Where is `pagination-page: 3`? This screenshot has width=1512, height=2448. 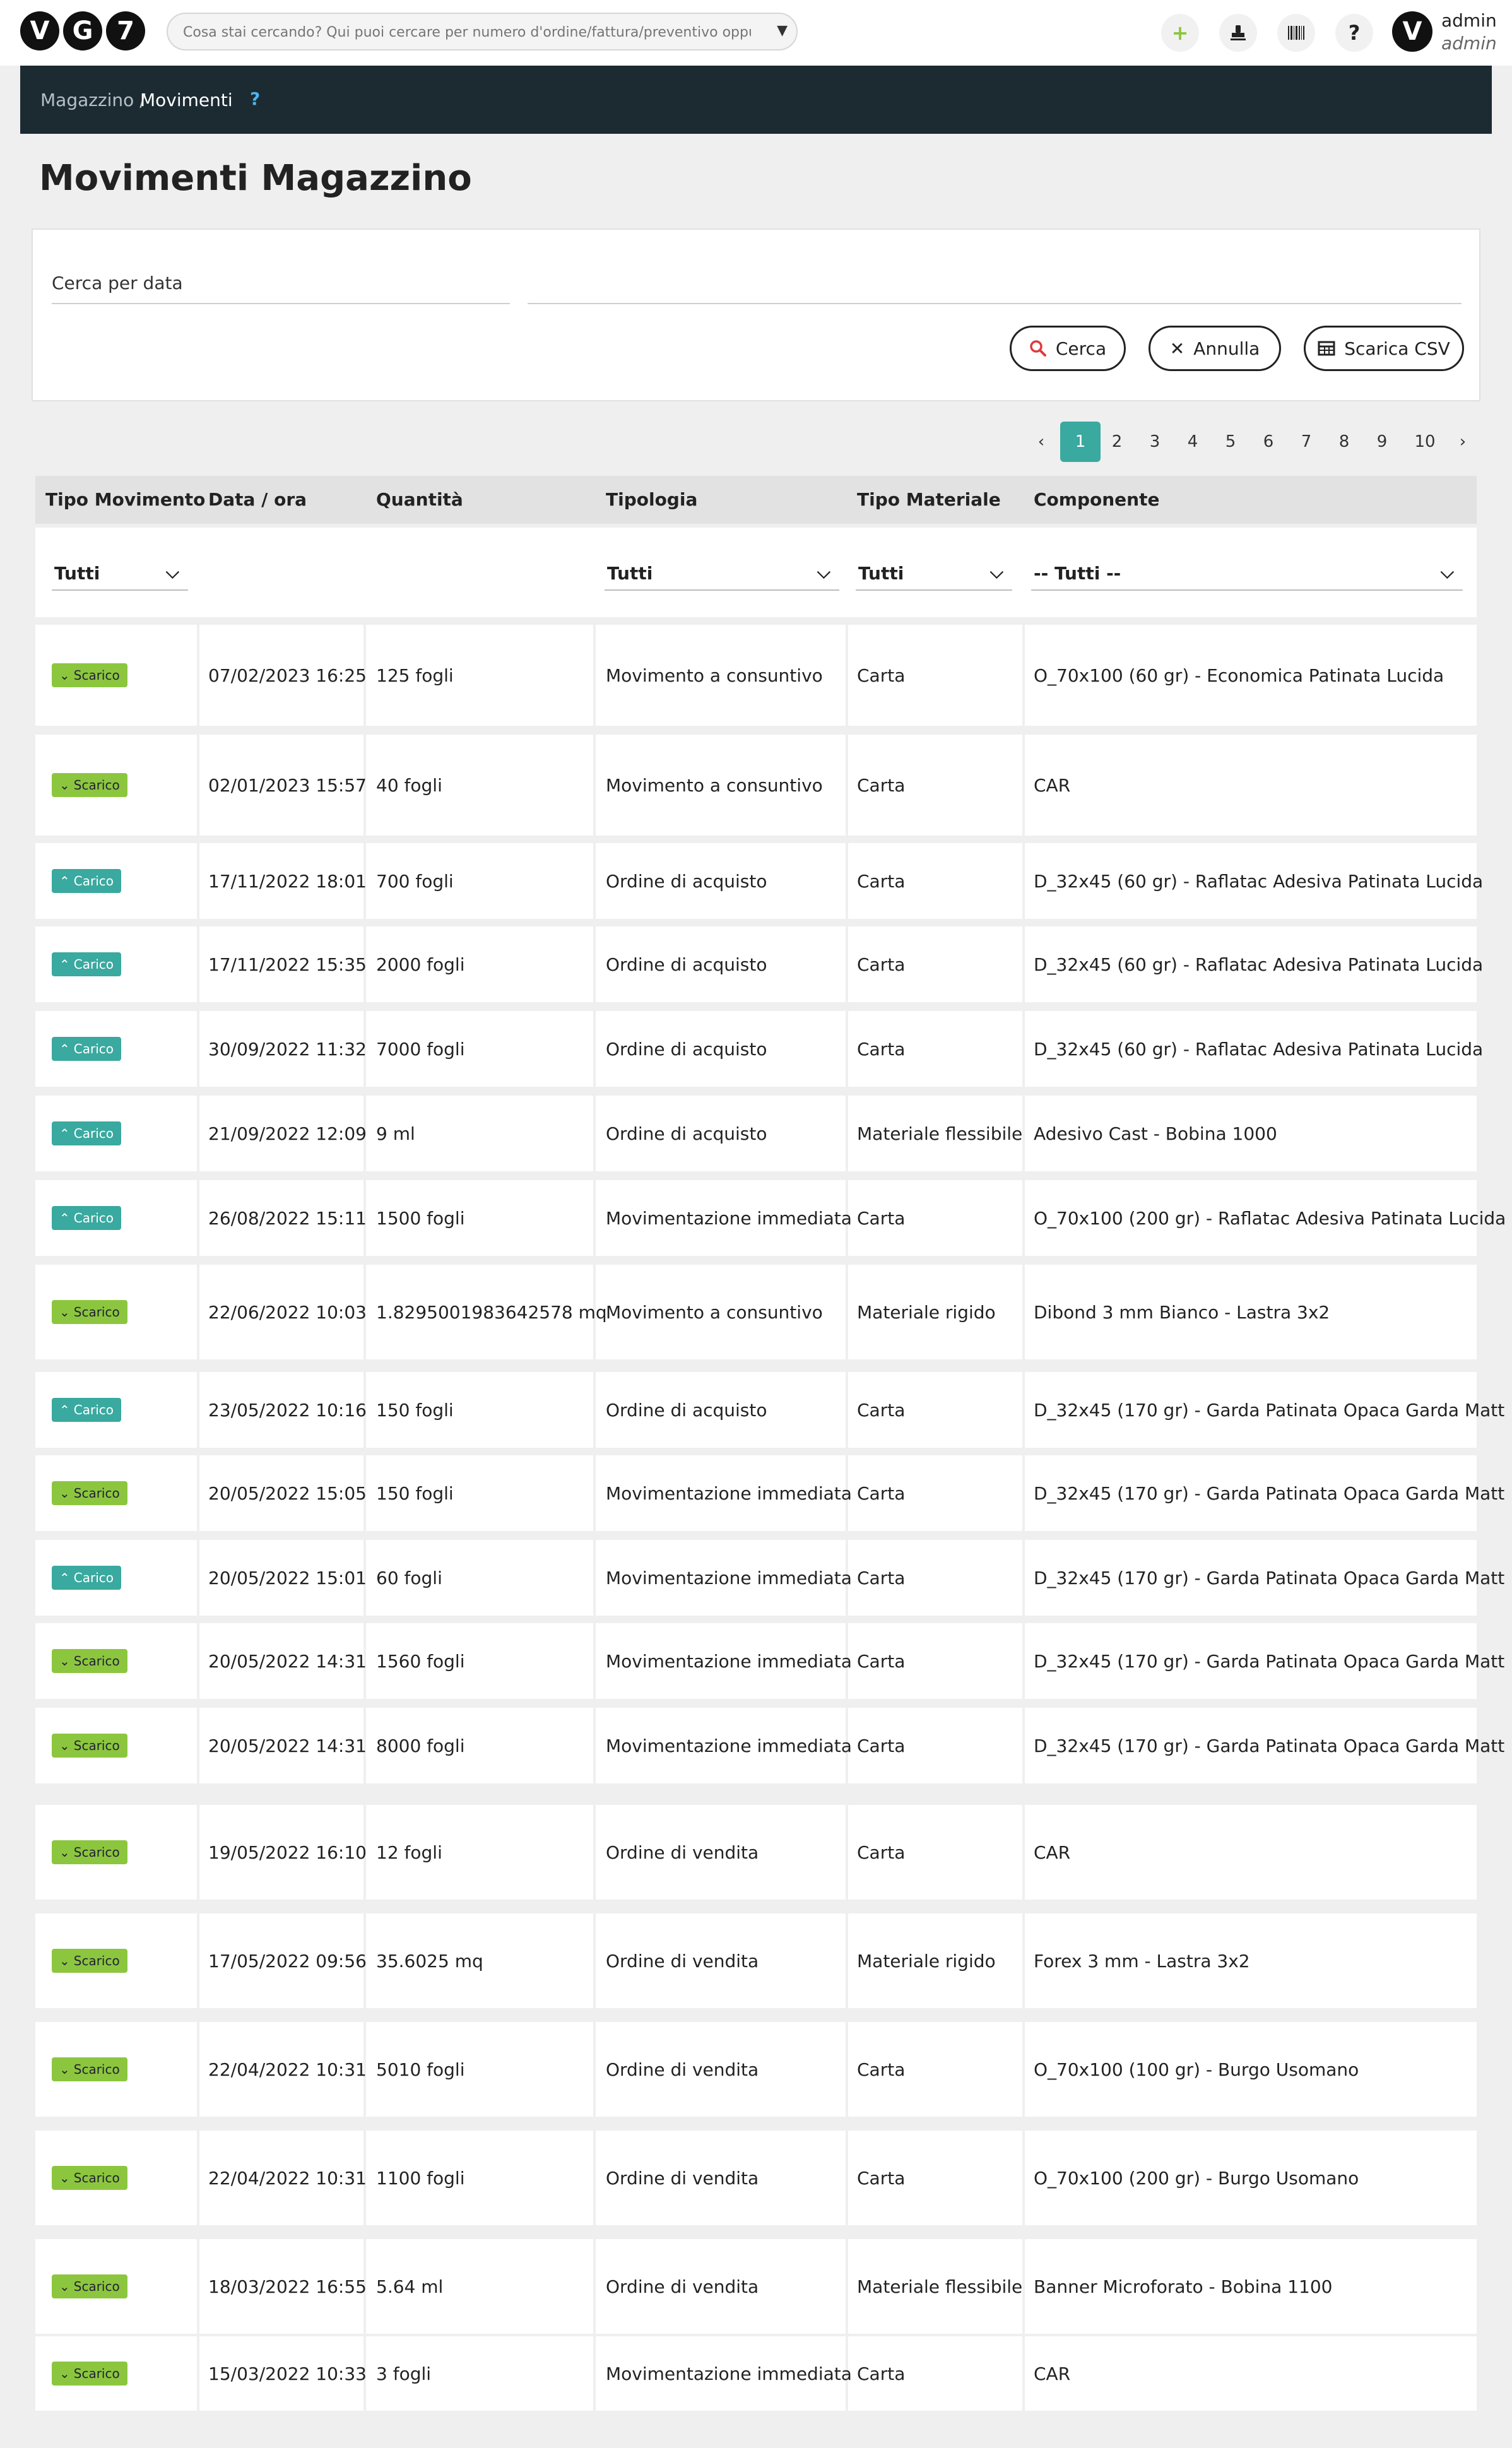
pagination-page: 3 is located at coordinates (1155, 442).